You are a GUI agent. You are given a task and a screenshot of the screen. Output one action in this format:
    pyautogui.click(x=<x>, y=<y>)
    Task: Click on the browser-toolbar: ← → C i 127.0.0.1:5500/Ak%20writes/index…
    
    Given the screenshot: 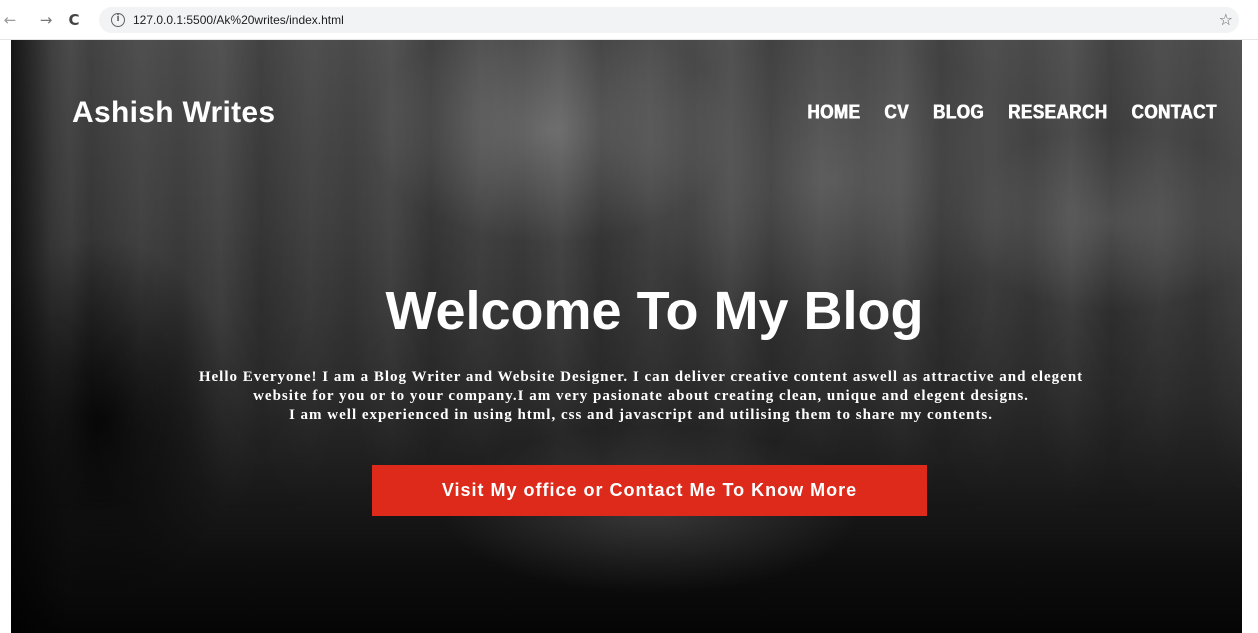 What is the action you would take?
    pyautogui.click(x=629, y=20)
    